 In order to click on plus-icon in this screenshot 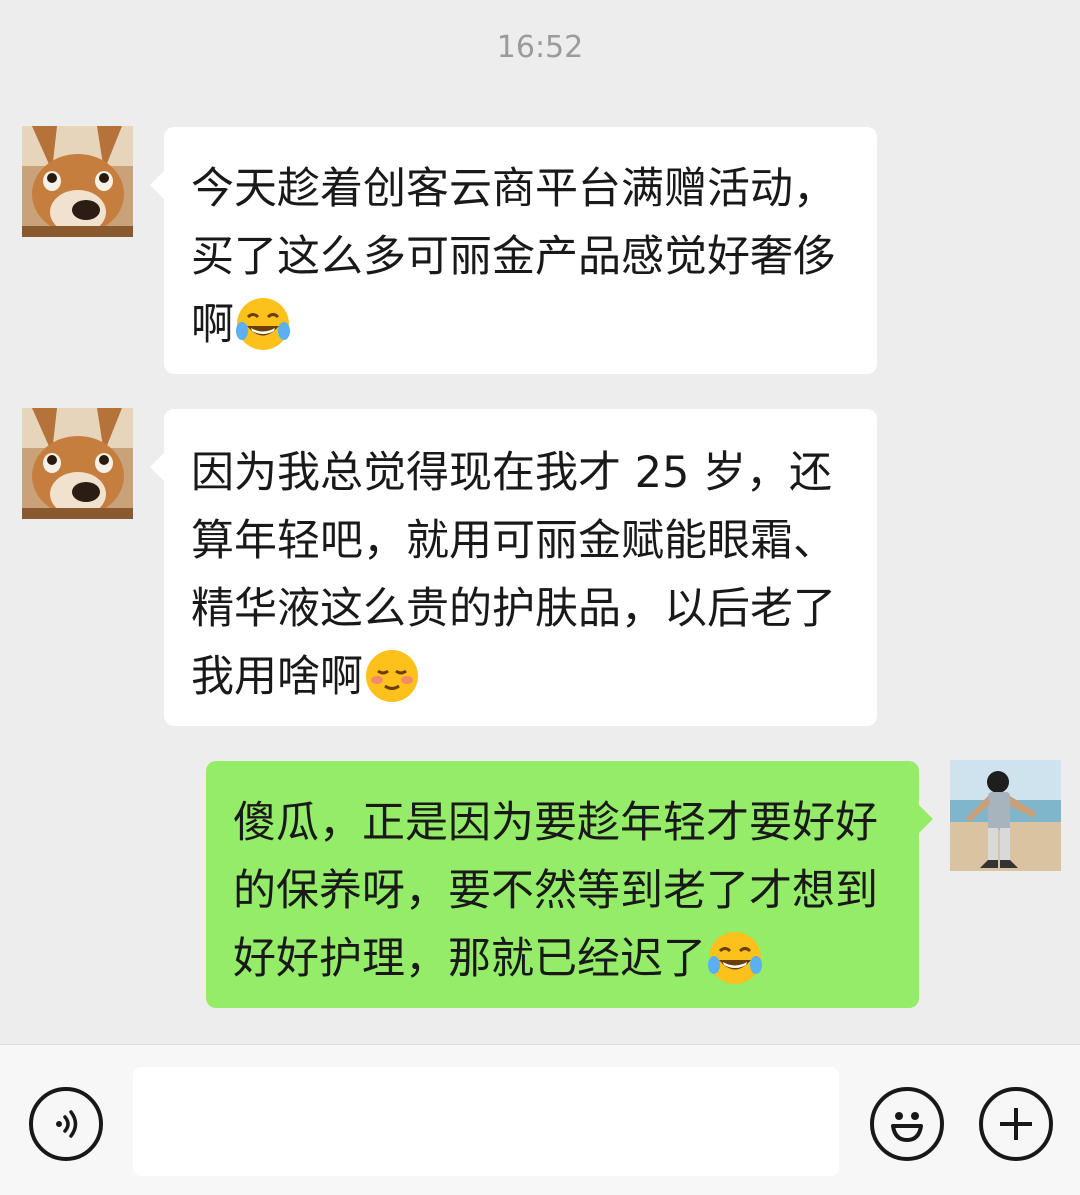, I will do `click(1016, 1124)`.